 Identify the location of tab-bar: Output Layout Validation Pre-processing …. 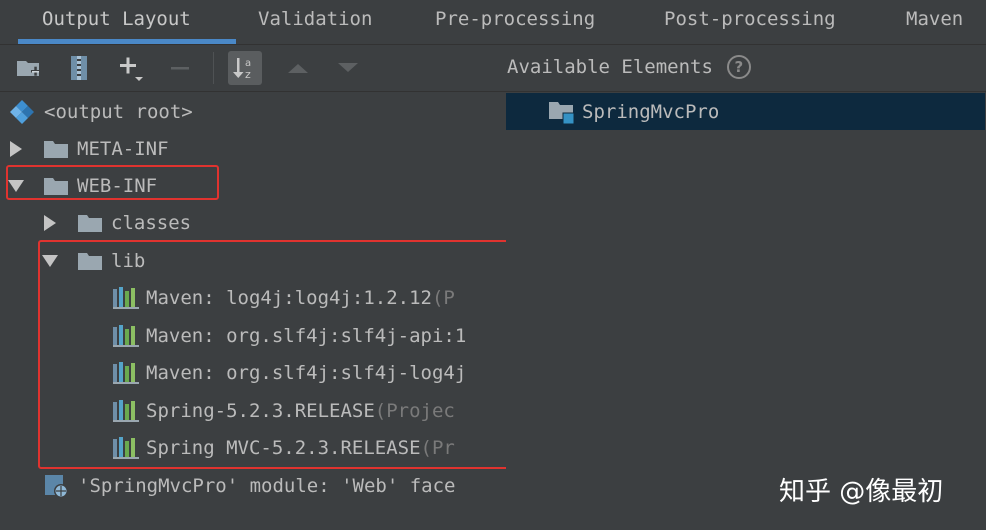
(493, 22).